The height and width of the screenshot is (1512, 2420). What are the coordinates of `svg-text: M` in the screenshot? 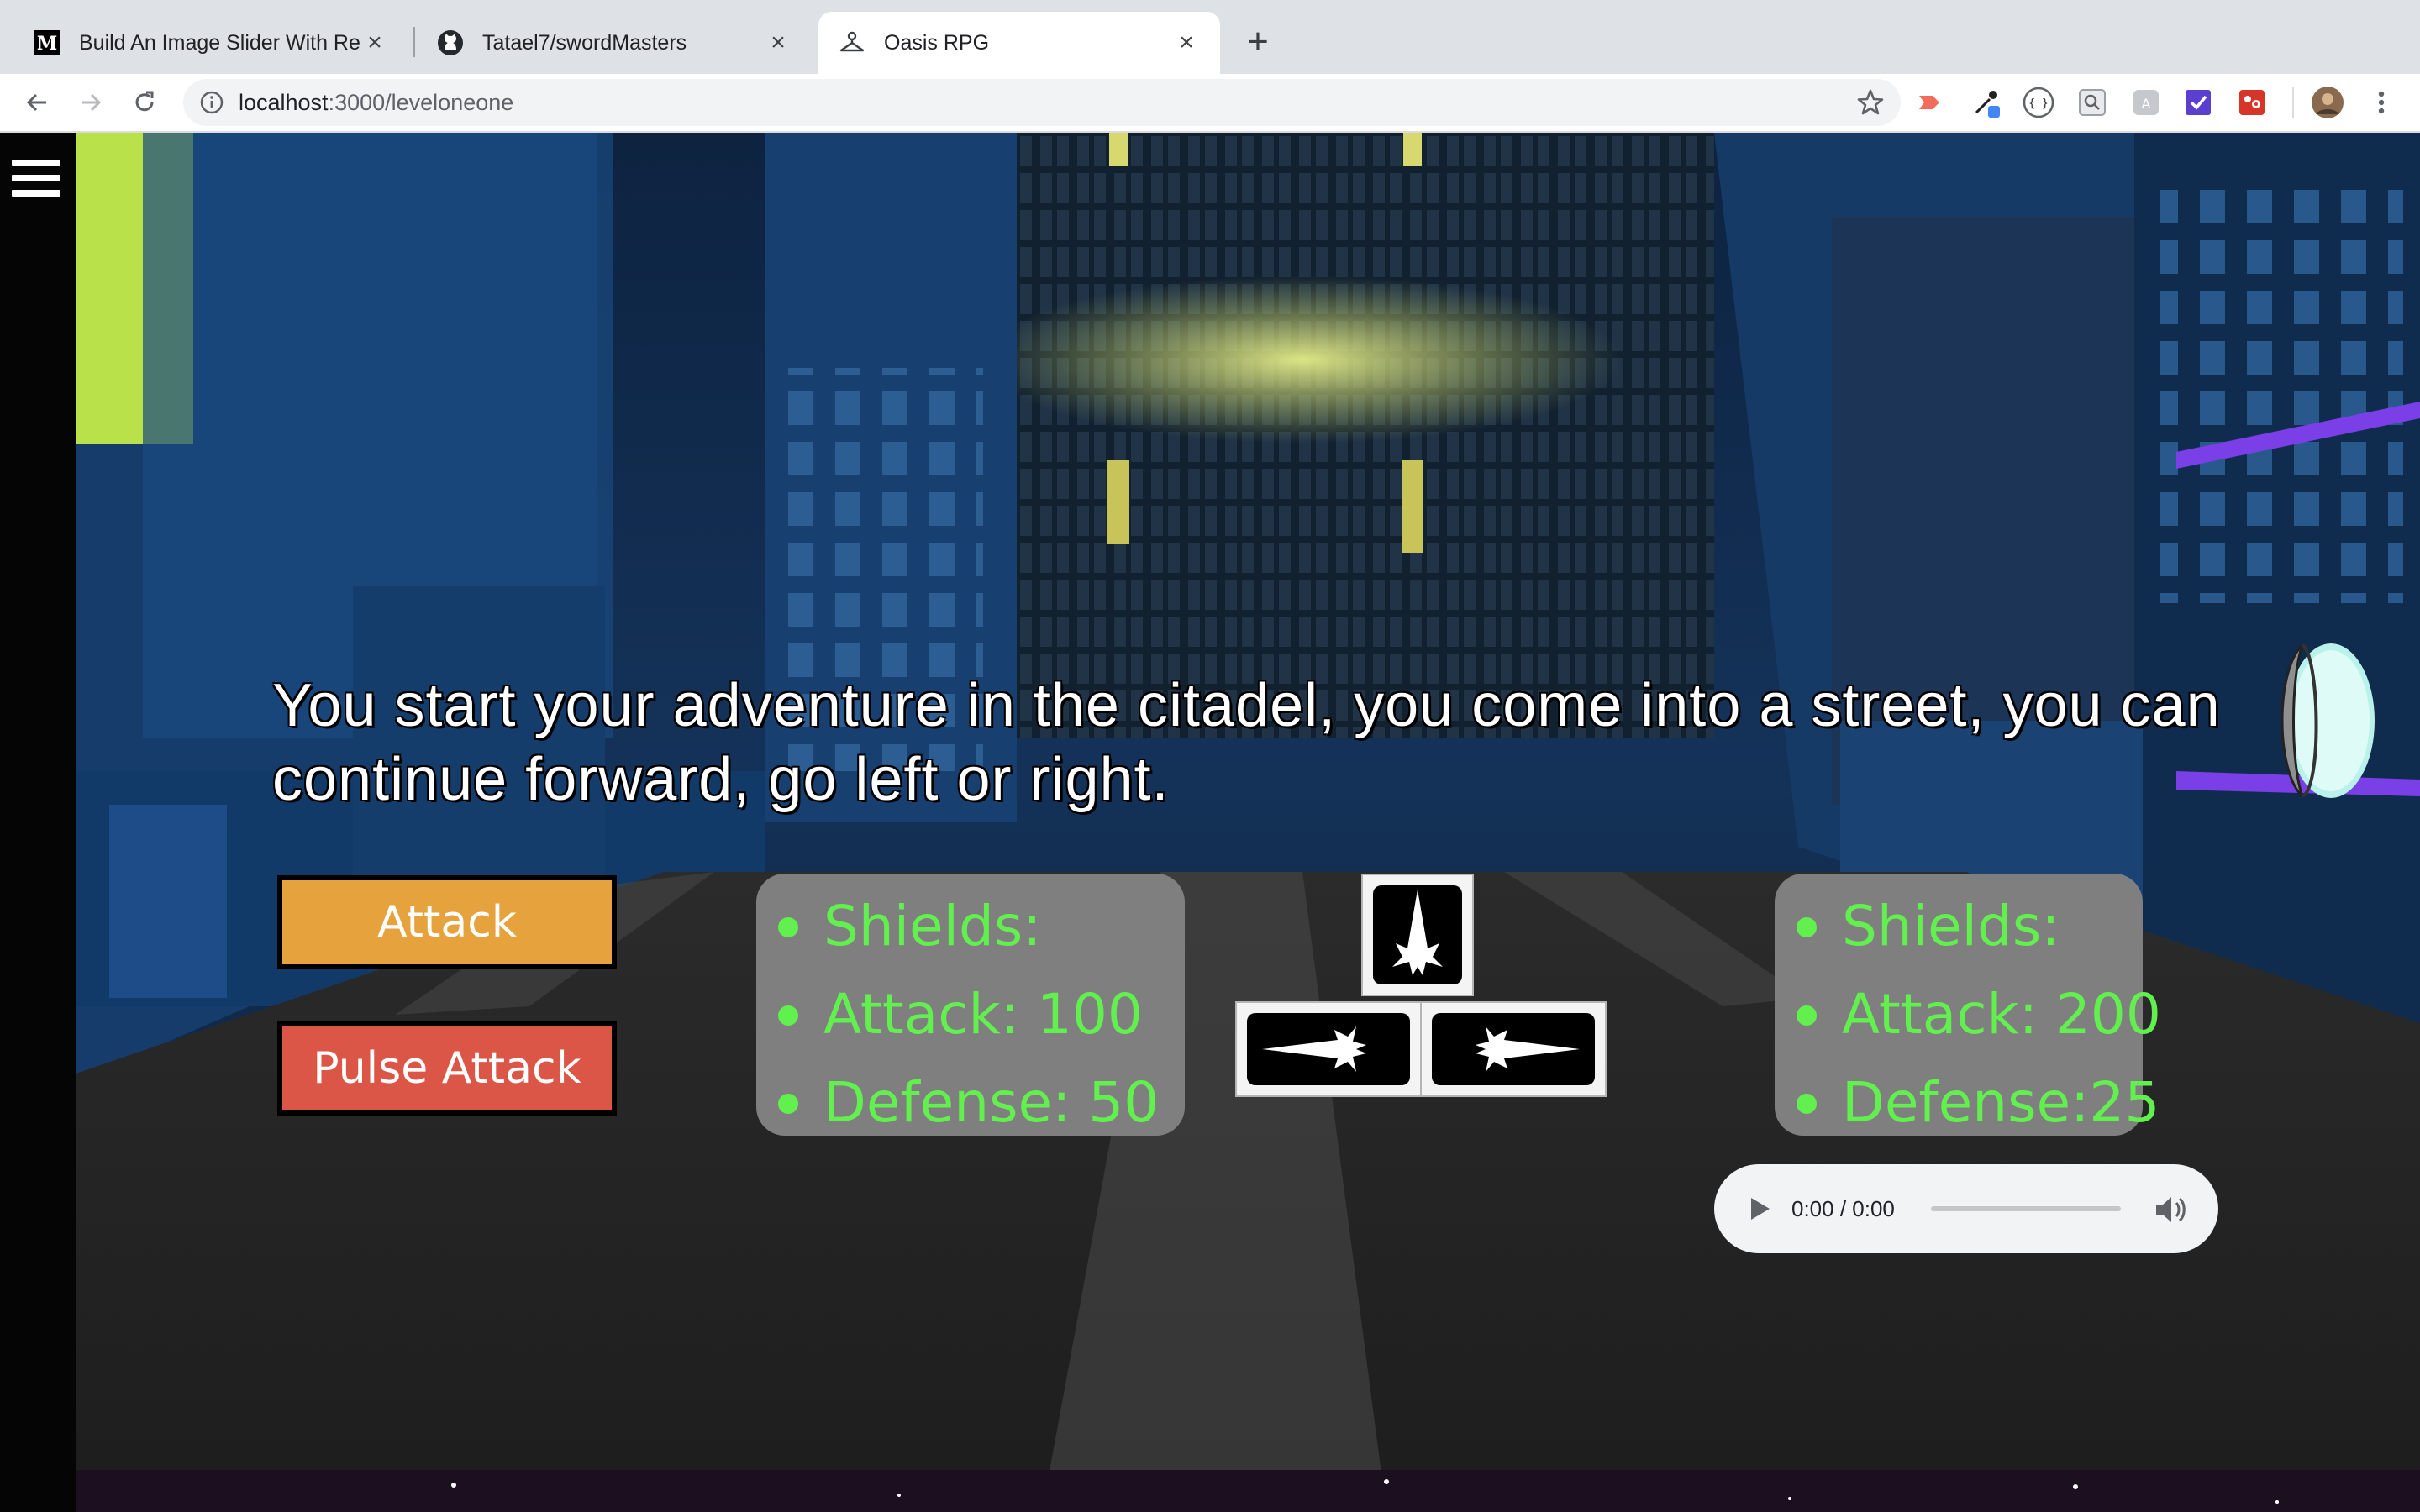 It's located at (47, 44).